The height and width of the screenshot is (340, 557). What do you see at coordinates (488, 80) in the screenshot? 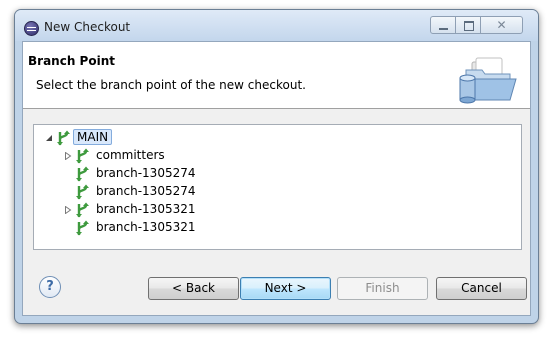
I see `folder-database-icon` at bounding box center [488, 80].